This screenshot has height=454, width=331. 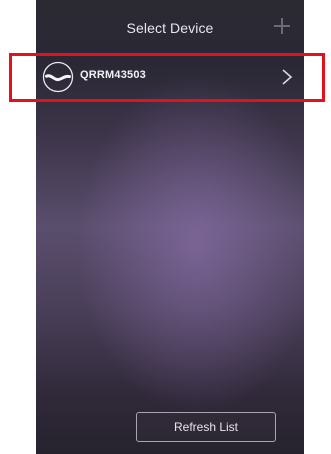 I want to click on page-title: Select Device, so click(x=170, y=28).